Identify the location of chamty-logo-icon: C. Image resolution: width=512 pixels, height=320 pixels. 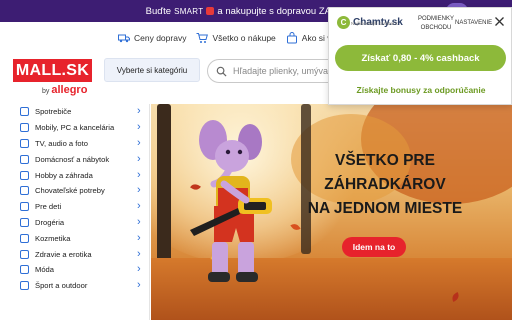
(343, 22).